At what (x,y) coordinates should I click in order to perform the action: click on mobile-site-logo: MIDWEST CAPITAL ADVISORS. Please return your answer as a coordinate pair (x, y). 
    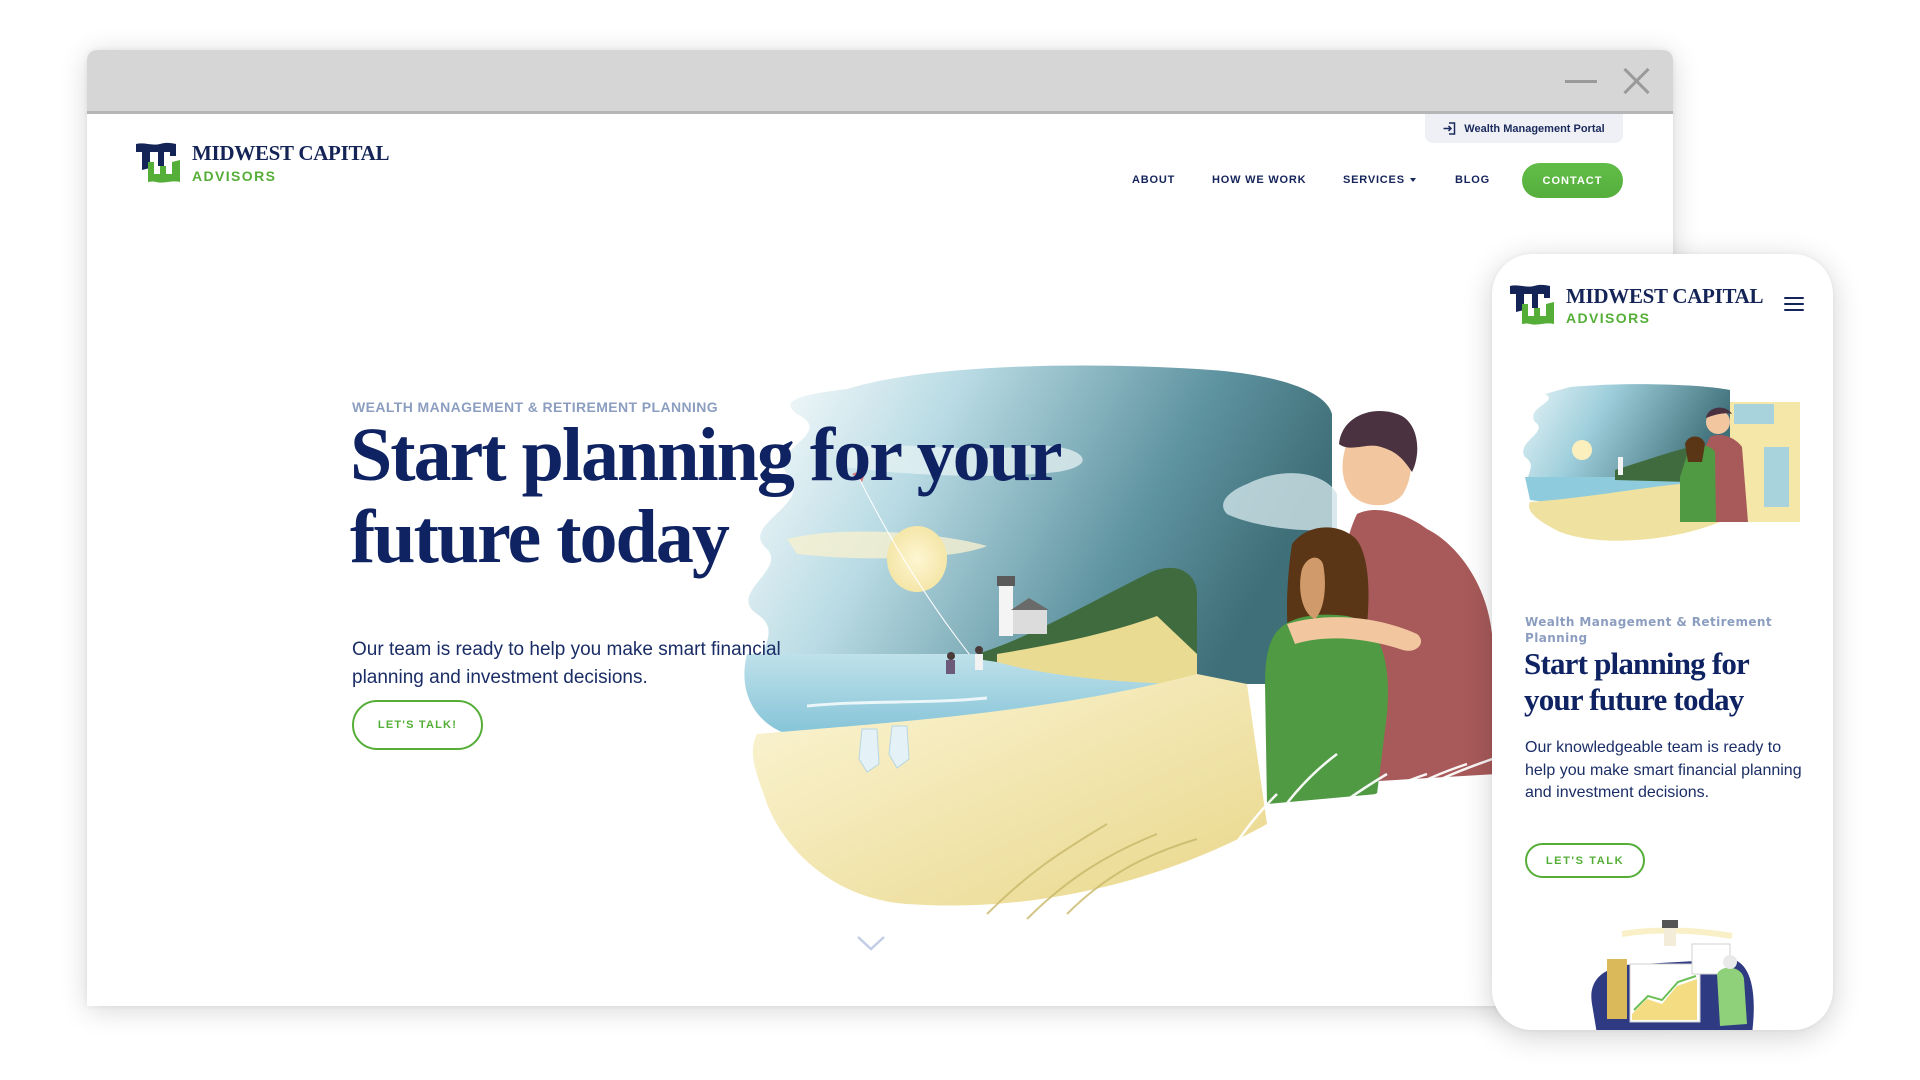
    Looking at the image, I should click on (1636, 305).